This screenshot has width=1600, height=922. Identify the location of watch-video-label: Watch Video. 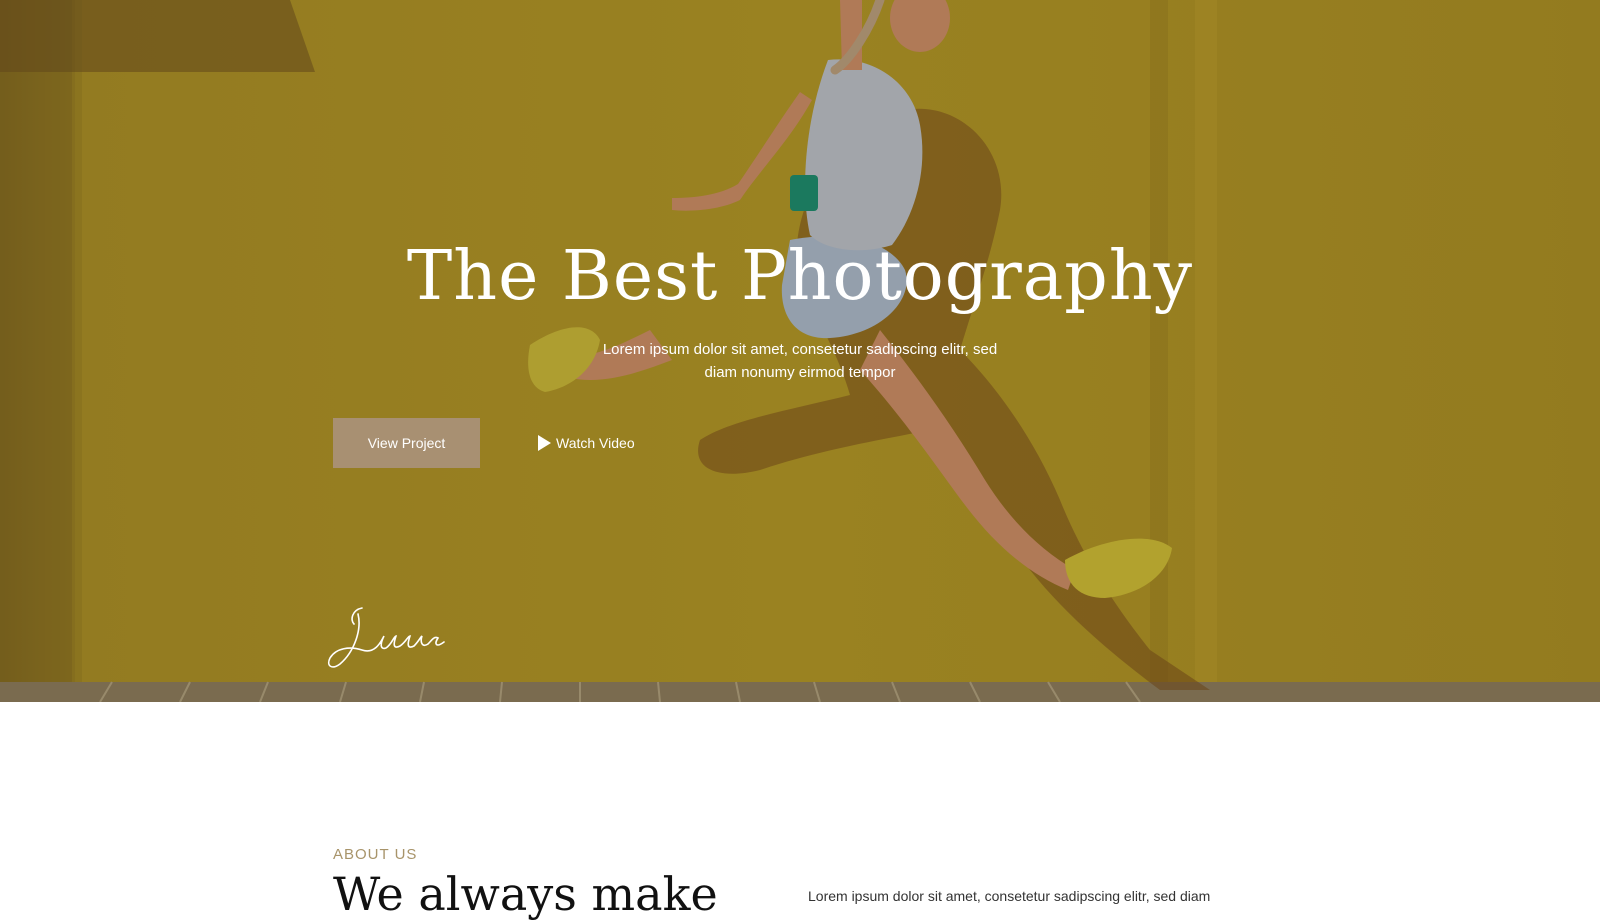
(595, 443).